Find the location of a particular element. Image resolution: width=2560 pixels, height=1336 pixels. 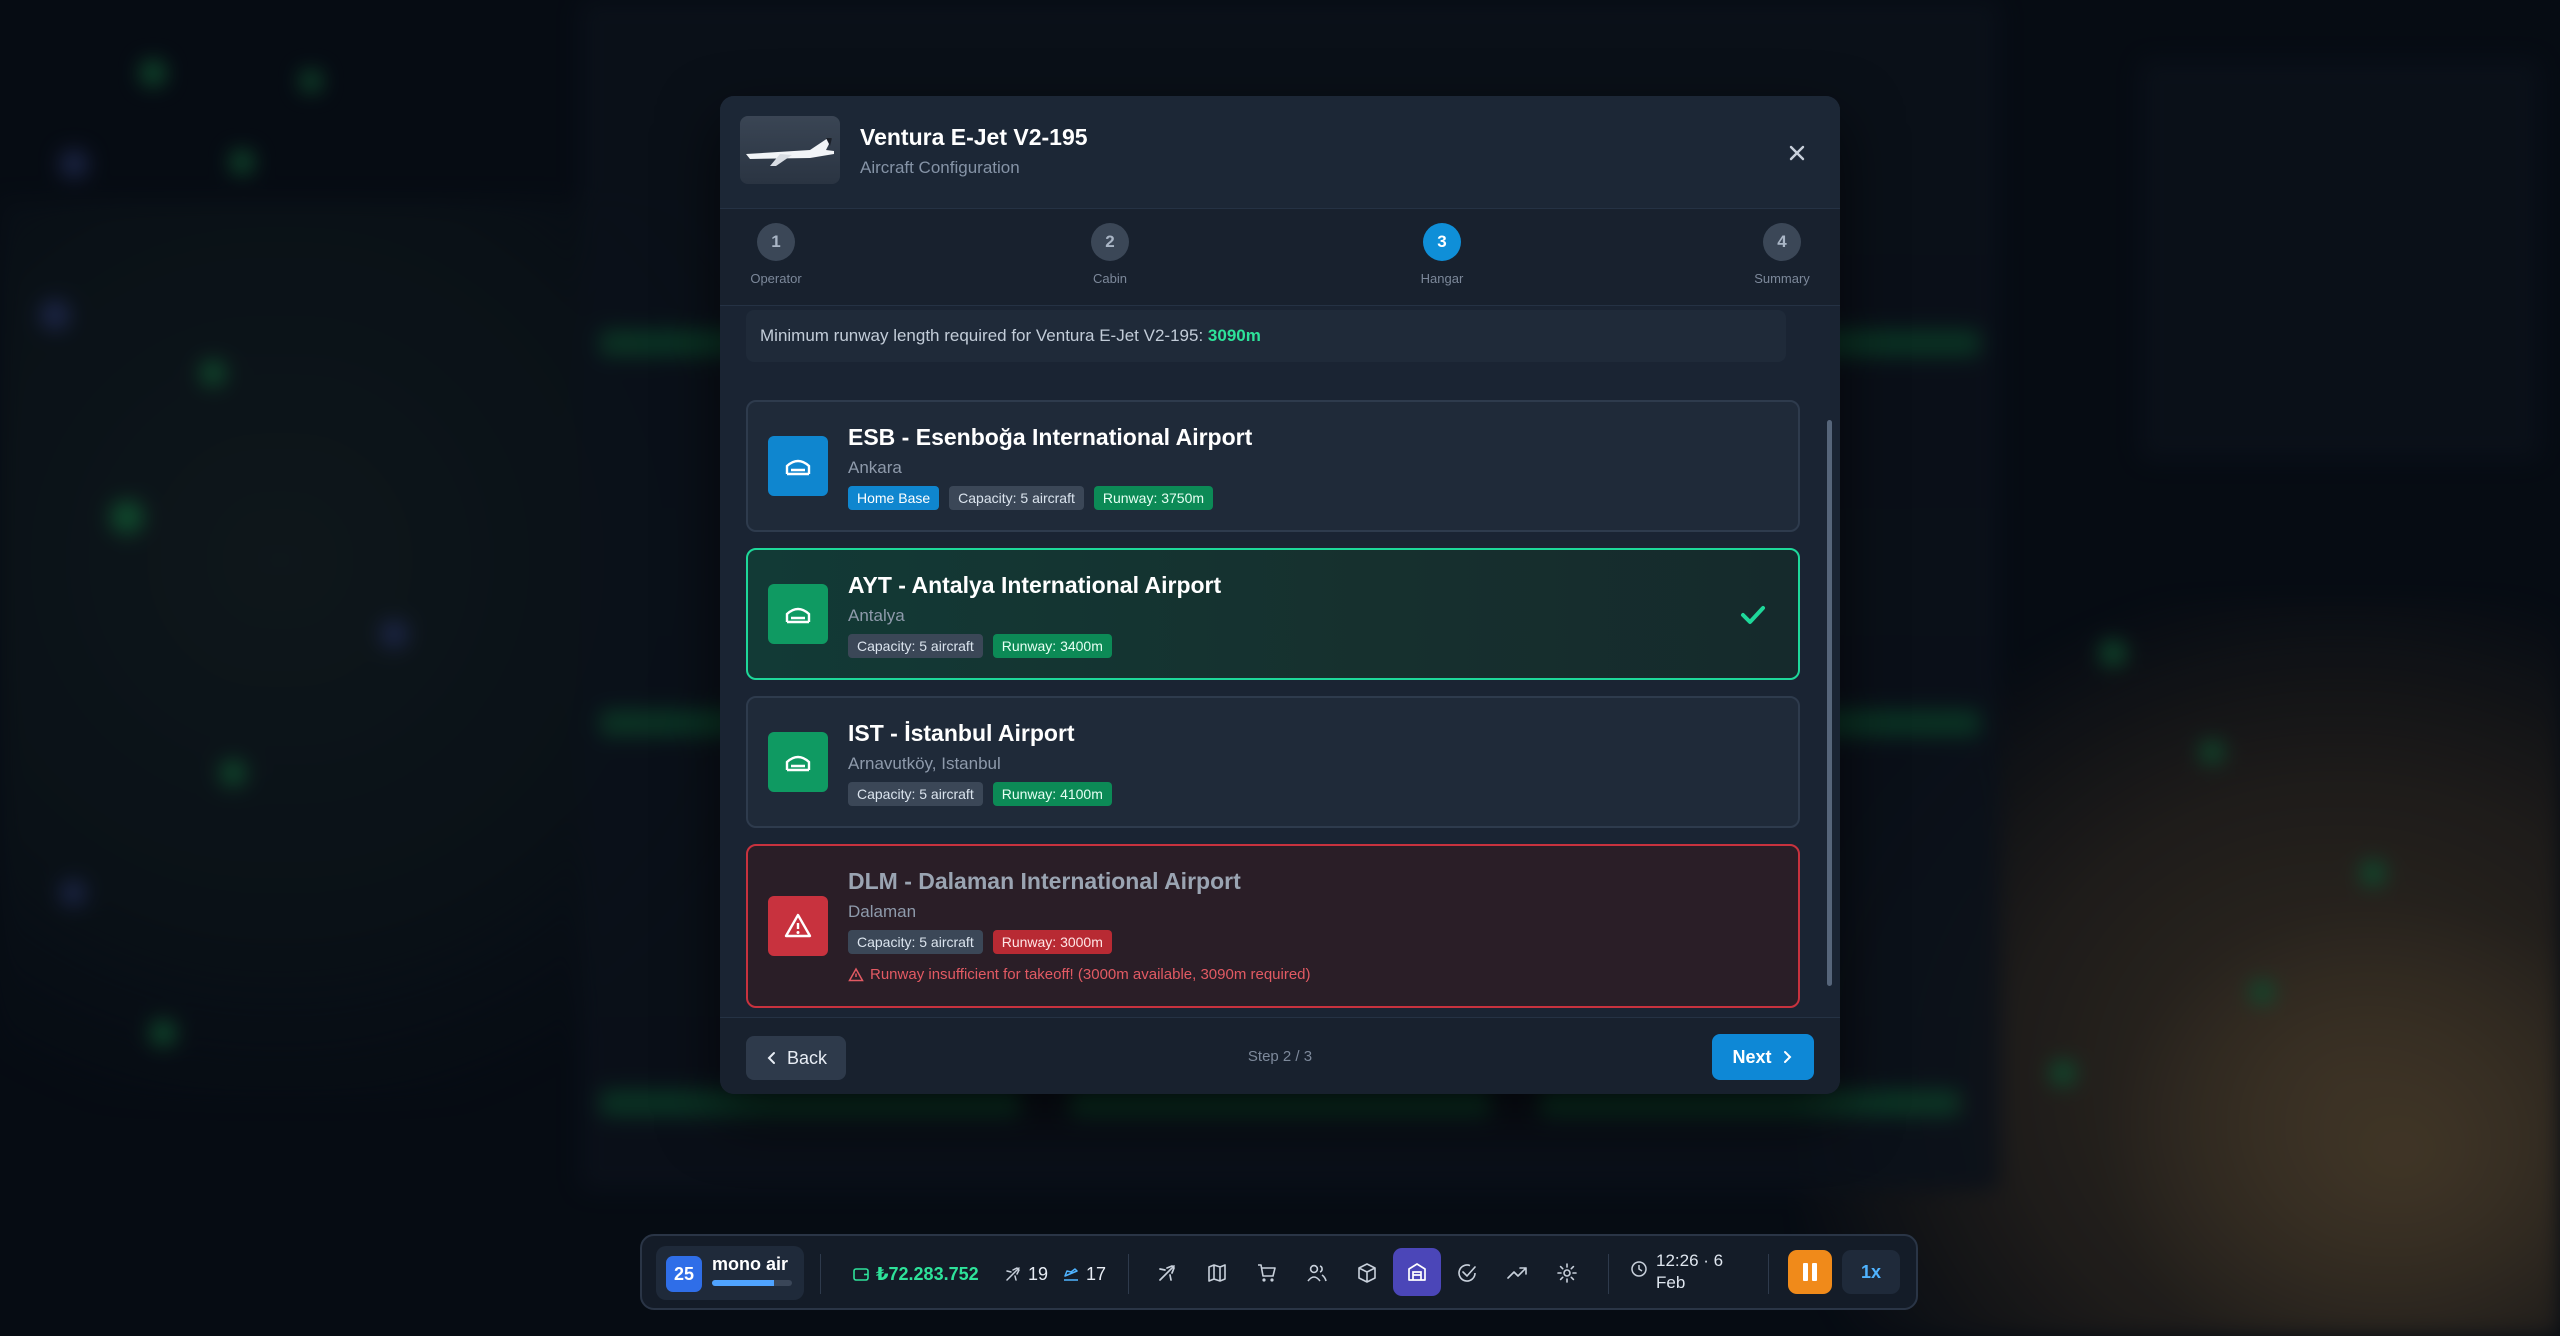

selected-check-icon is located at coordinates (1753, 617).